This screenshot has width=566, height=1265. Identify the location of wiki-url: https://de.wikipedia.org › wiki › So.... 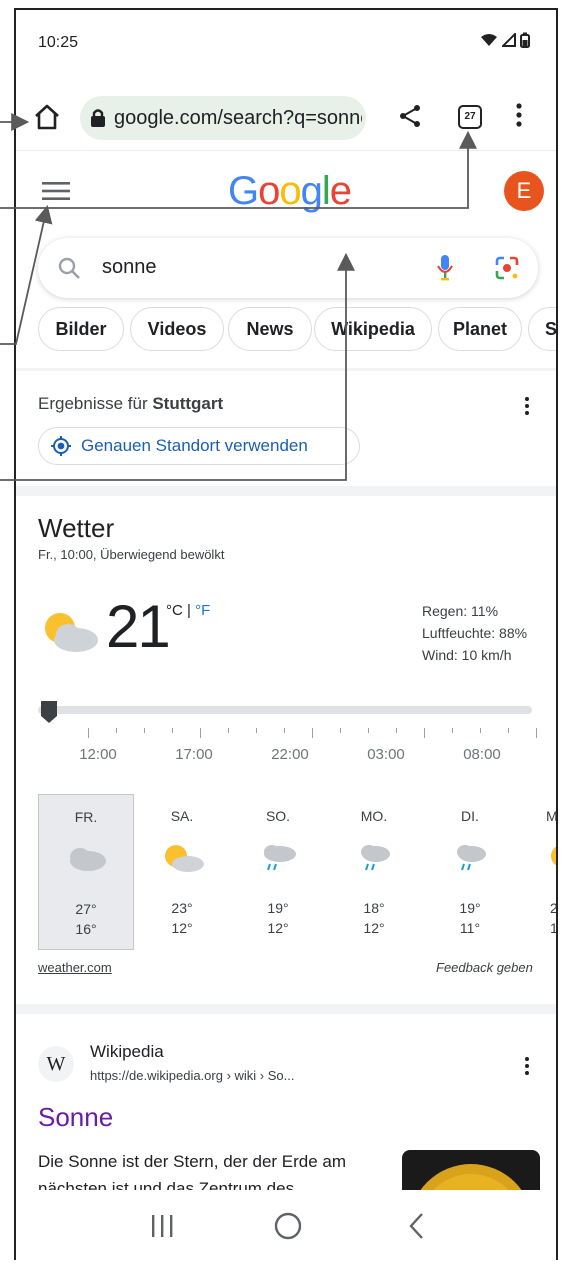
(192, 1075).